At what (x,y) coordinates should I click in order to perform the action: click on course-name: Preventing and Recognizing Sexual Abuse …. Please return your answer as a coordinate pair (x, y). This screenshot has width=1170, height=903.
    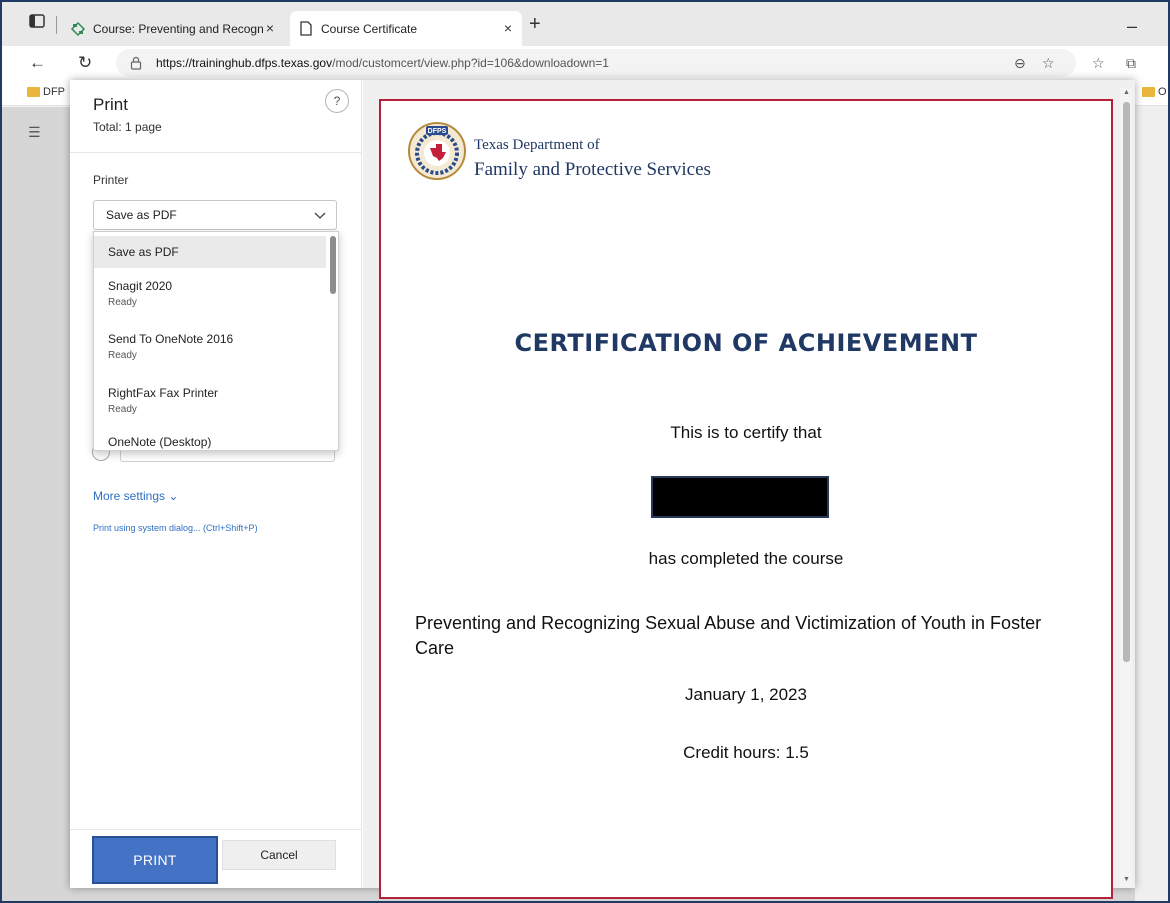
    Looking at the image, I should click on (728, 635).